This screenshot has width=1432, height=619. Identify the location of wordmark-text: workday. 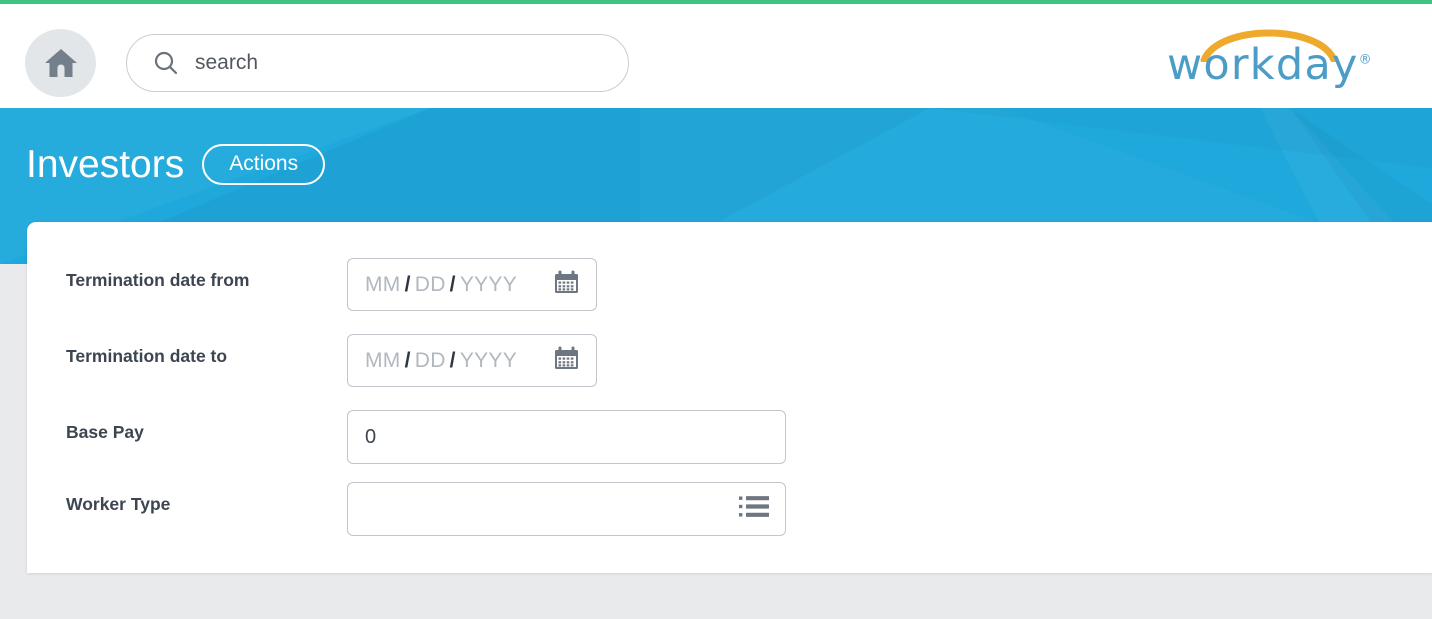
(1263, 65).